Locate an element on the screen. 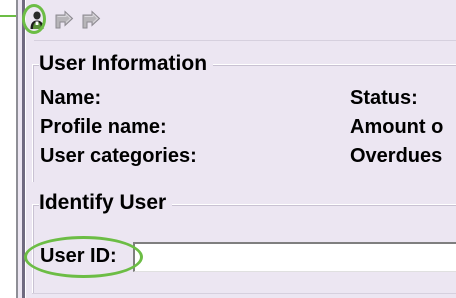 The image size is (456, 298). profile-name-label: Profile name: is located at coordinates (103, 127).